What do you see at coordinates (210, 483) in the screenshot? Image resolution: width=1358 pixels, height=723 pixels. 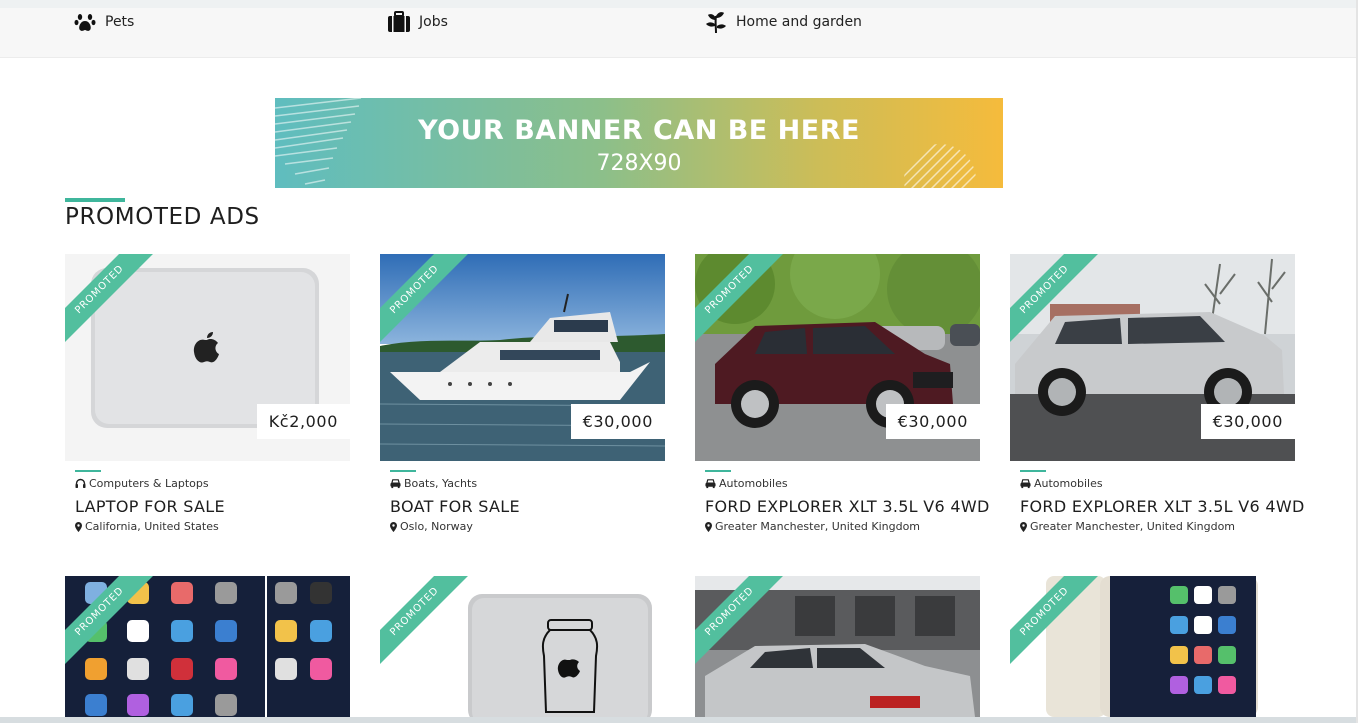 I see `ad-category: Computers & Laptops` at bounding box center [210, 483].